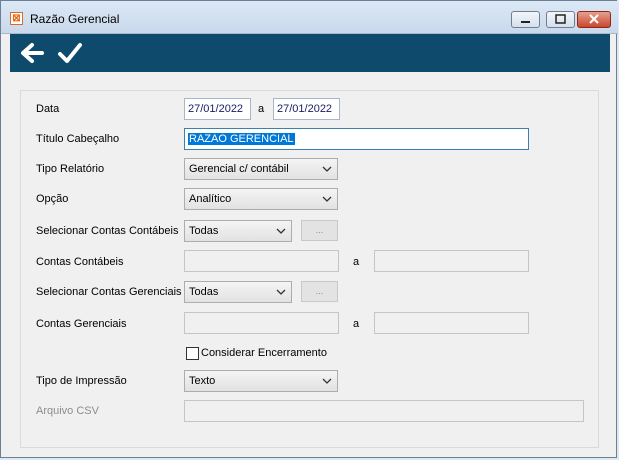  What do you see at coordinates (78, 139) in the screenshot?
I see `header-title-label: Título Cabeçalho` at bounding box center [78, 139].